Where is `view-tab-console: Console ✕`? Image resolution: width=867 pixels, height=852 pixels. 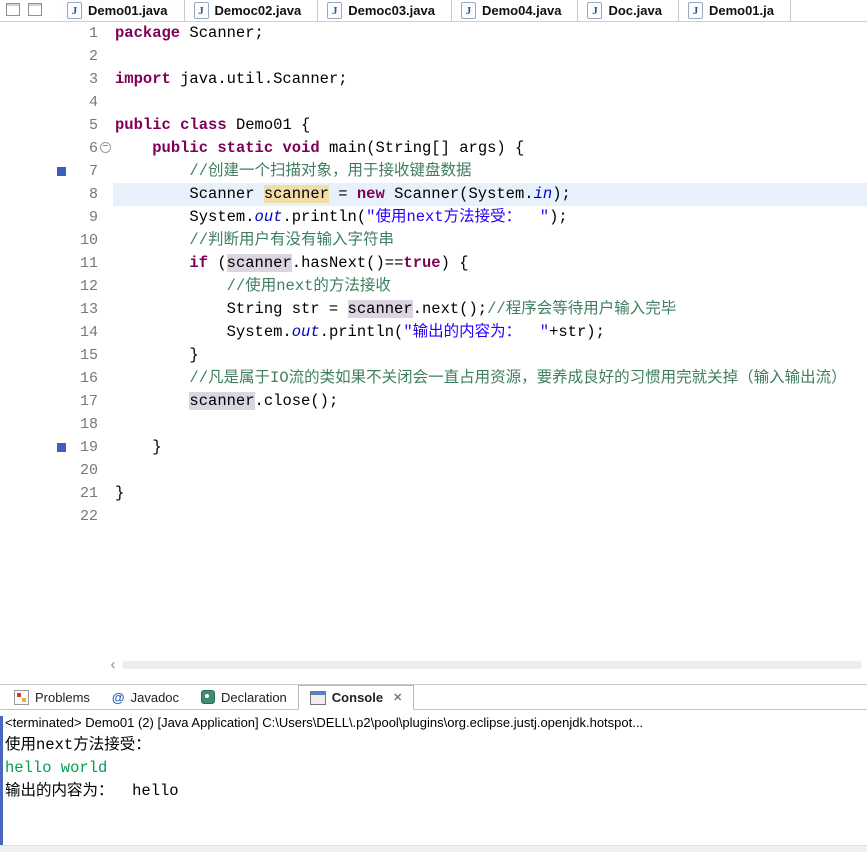
view-tab-console: Console ✕ is located at coordinates (356, 697).